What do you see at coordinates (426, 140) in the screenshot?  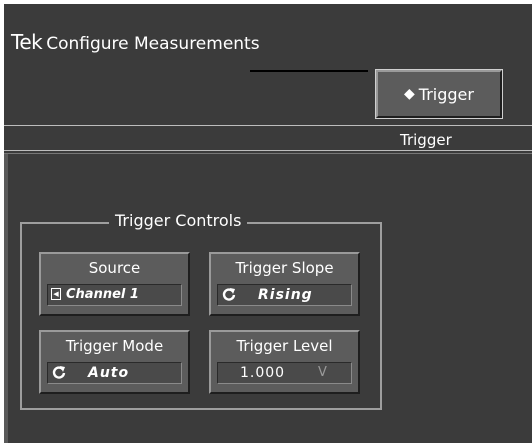 I see `tab-trigger: Trigger` at bounding box center [426, 140].